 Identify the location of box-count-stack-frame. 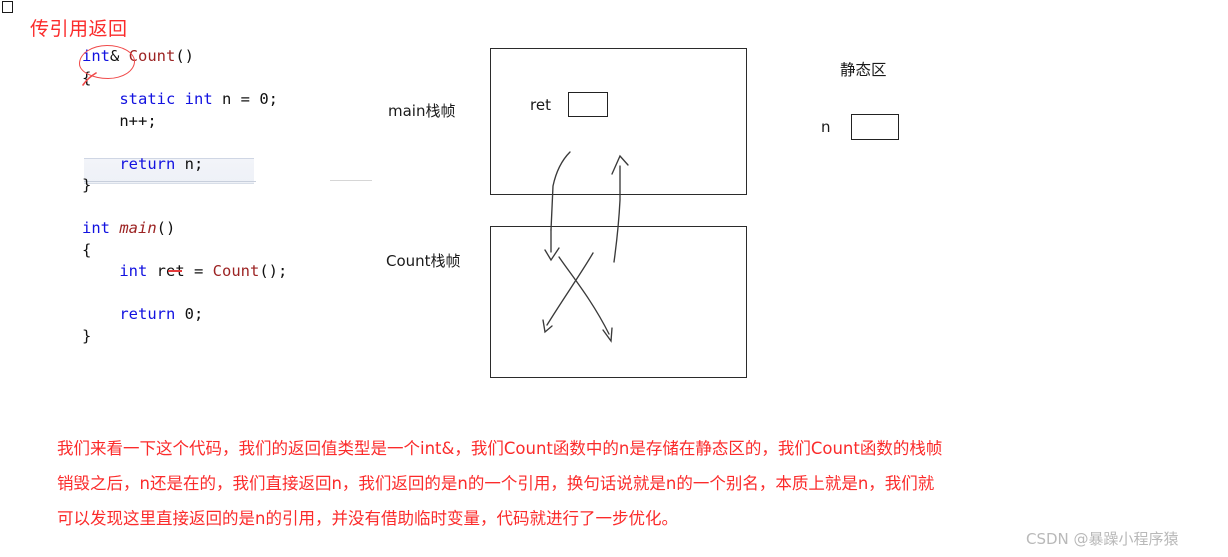
(618, 302).